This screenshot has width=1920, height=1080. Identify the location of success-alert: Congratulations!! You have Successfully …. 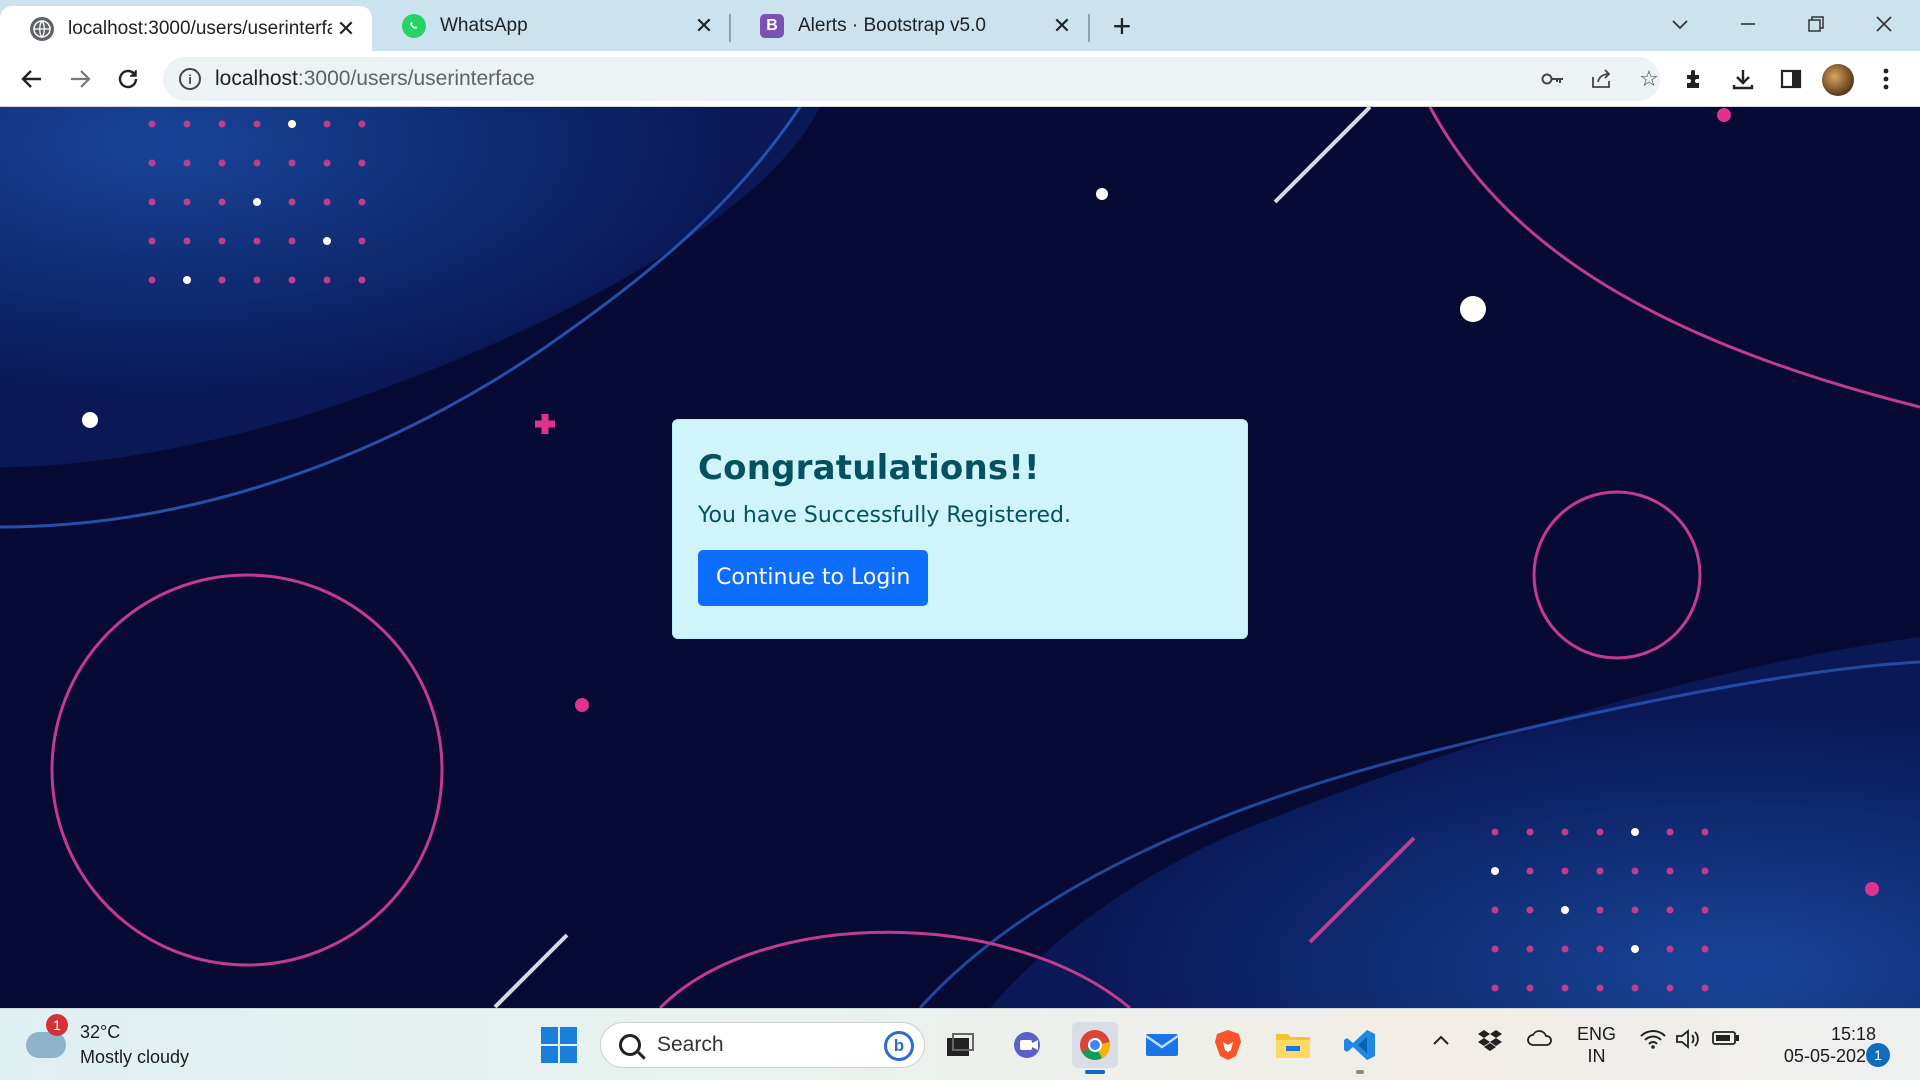
(960, 529).